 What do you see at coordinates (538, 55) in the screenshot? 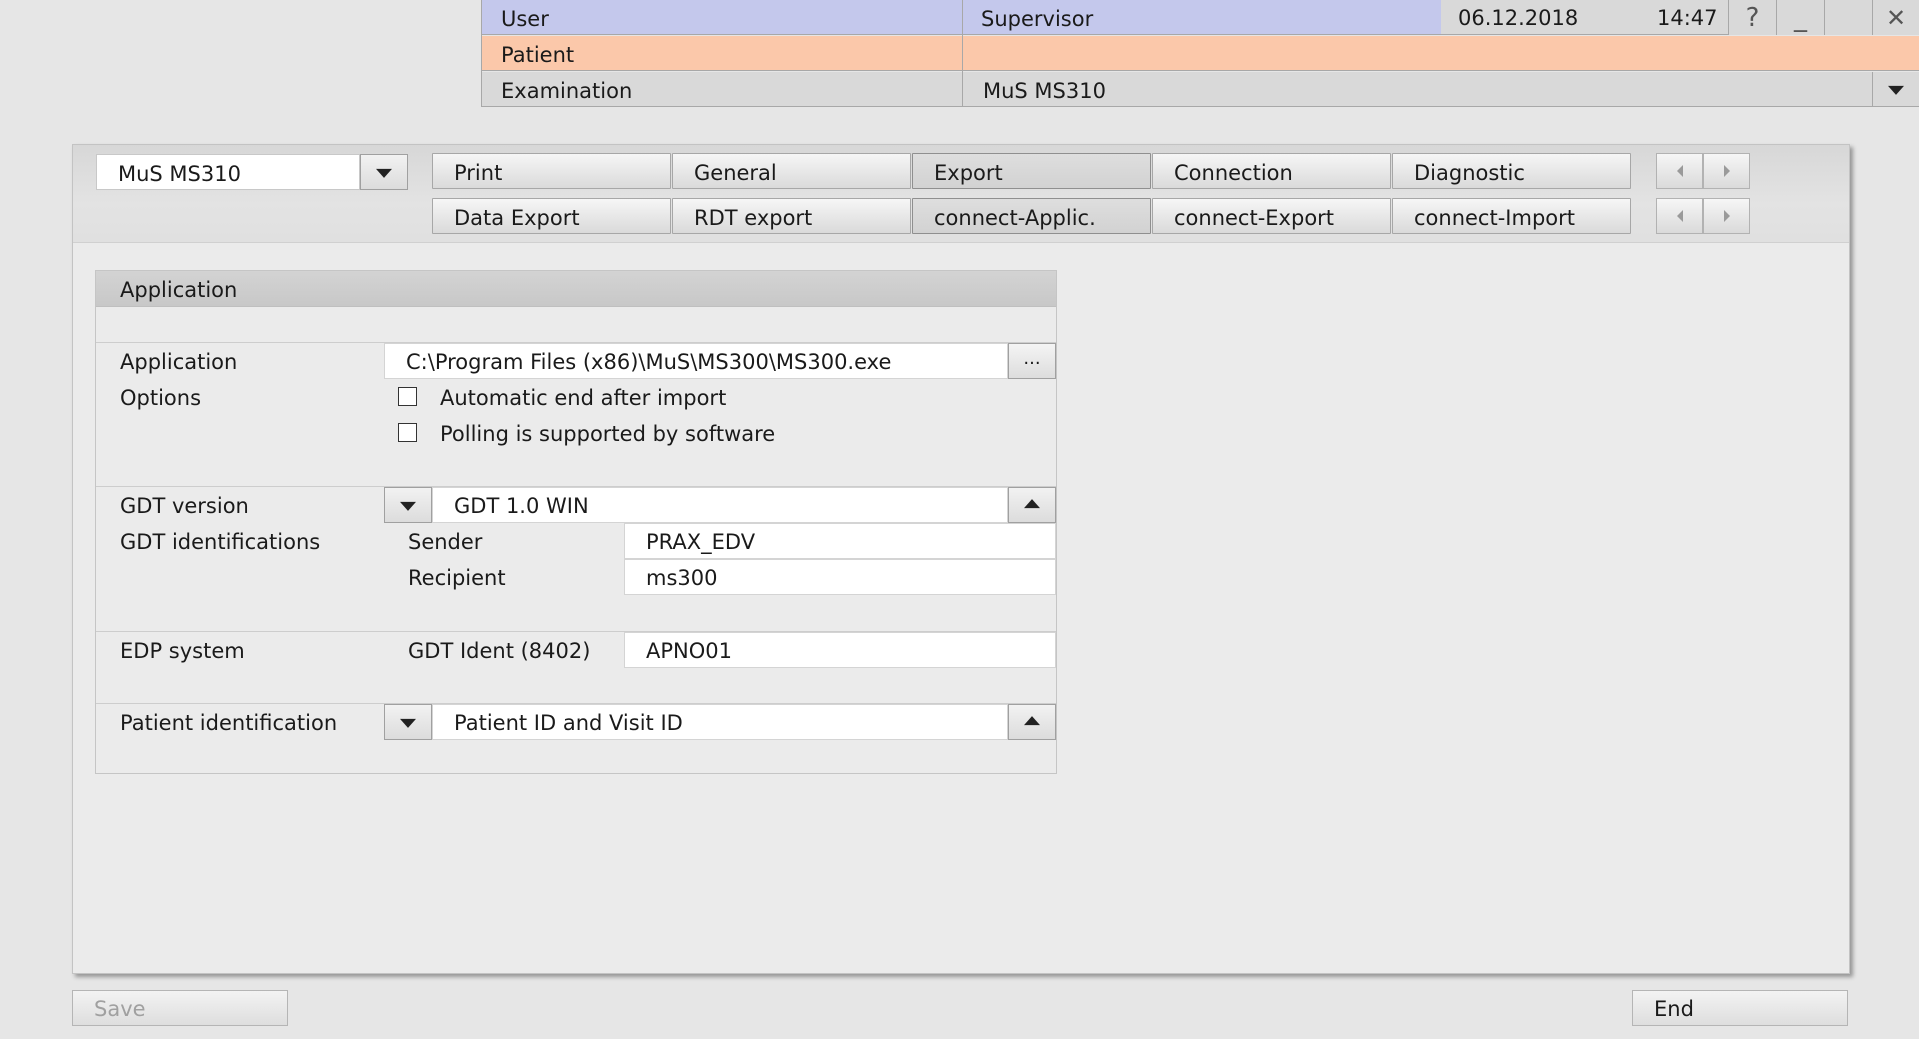
I see `patient-label: Patient` at bounding box center [538, 55].